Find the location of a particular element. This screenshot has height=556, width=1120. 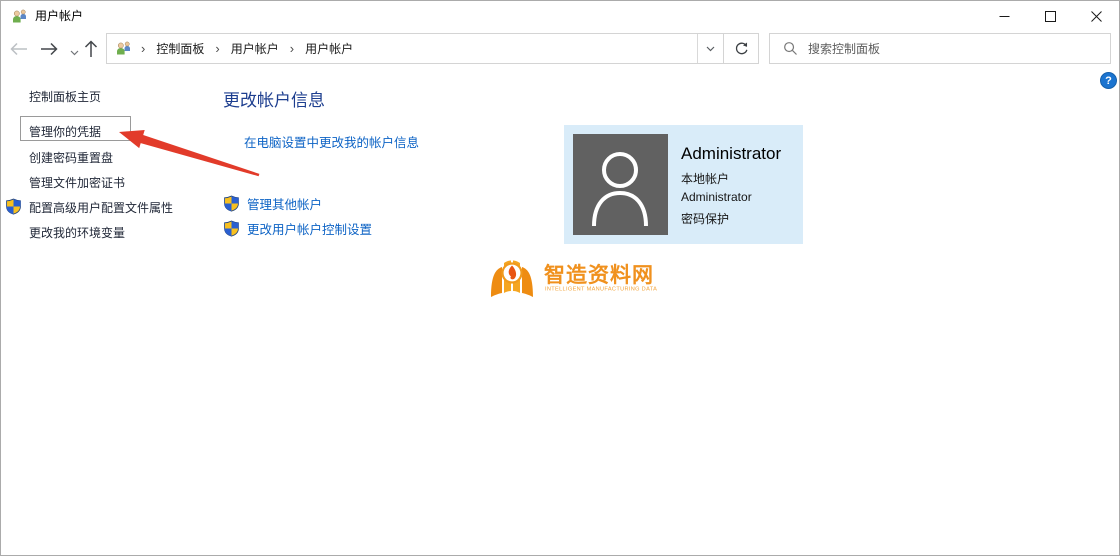

window-controls is located at coordinates (1050, 16).